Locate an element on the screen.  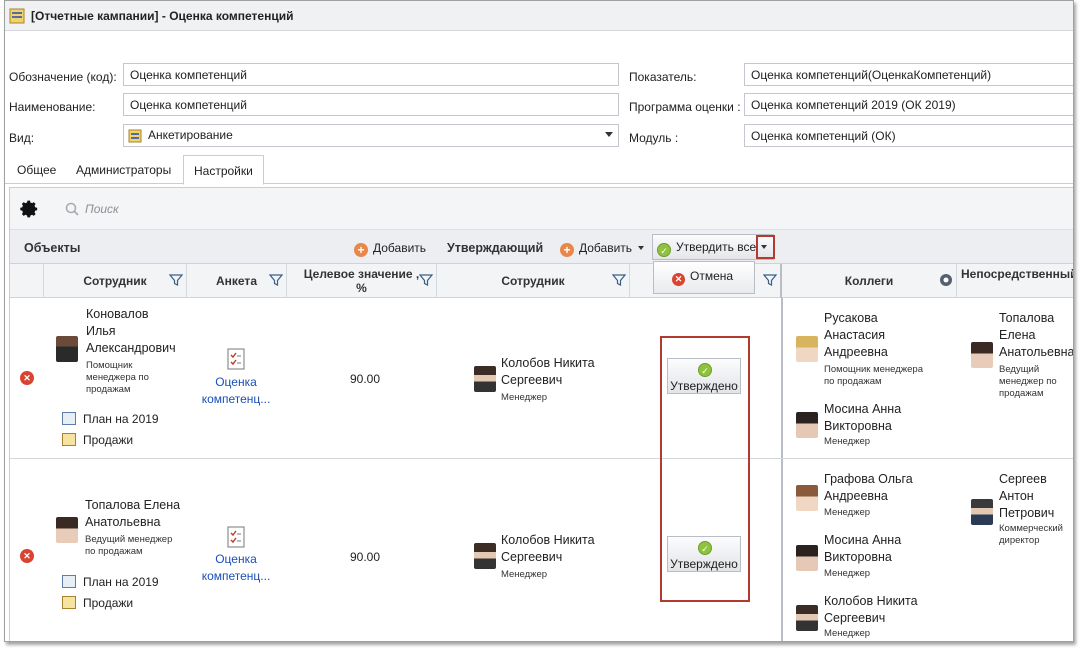
employee-name: Топалова Елена Анатольевна is located at coordinates (133, 513).